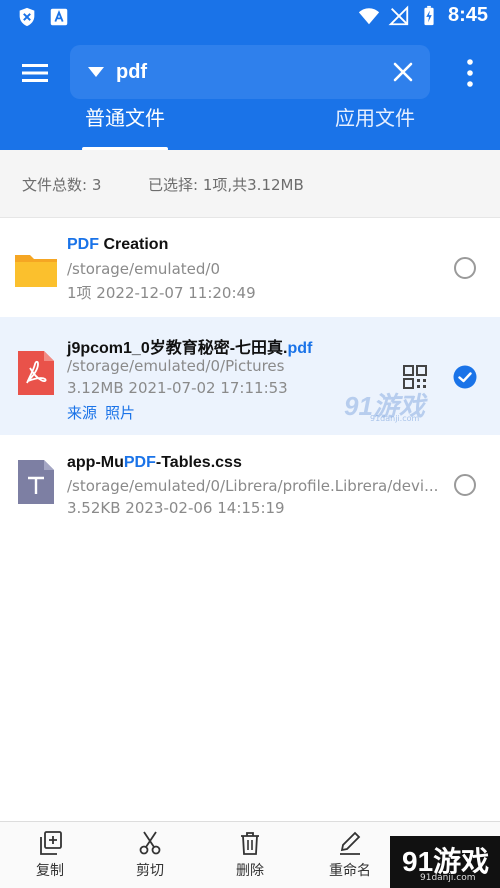  Describe the element at coordinates (59, 17) in the screenshot. I see `font-a-icon` at that location.